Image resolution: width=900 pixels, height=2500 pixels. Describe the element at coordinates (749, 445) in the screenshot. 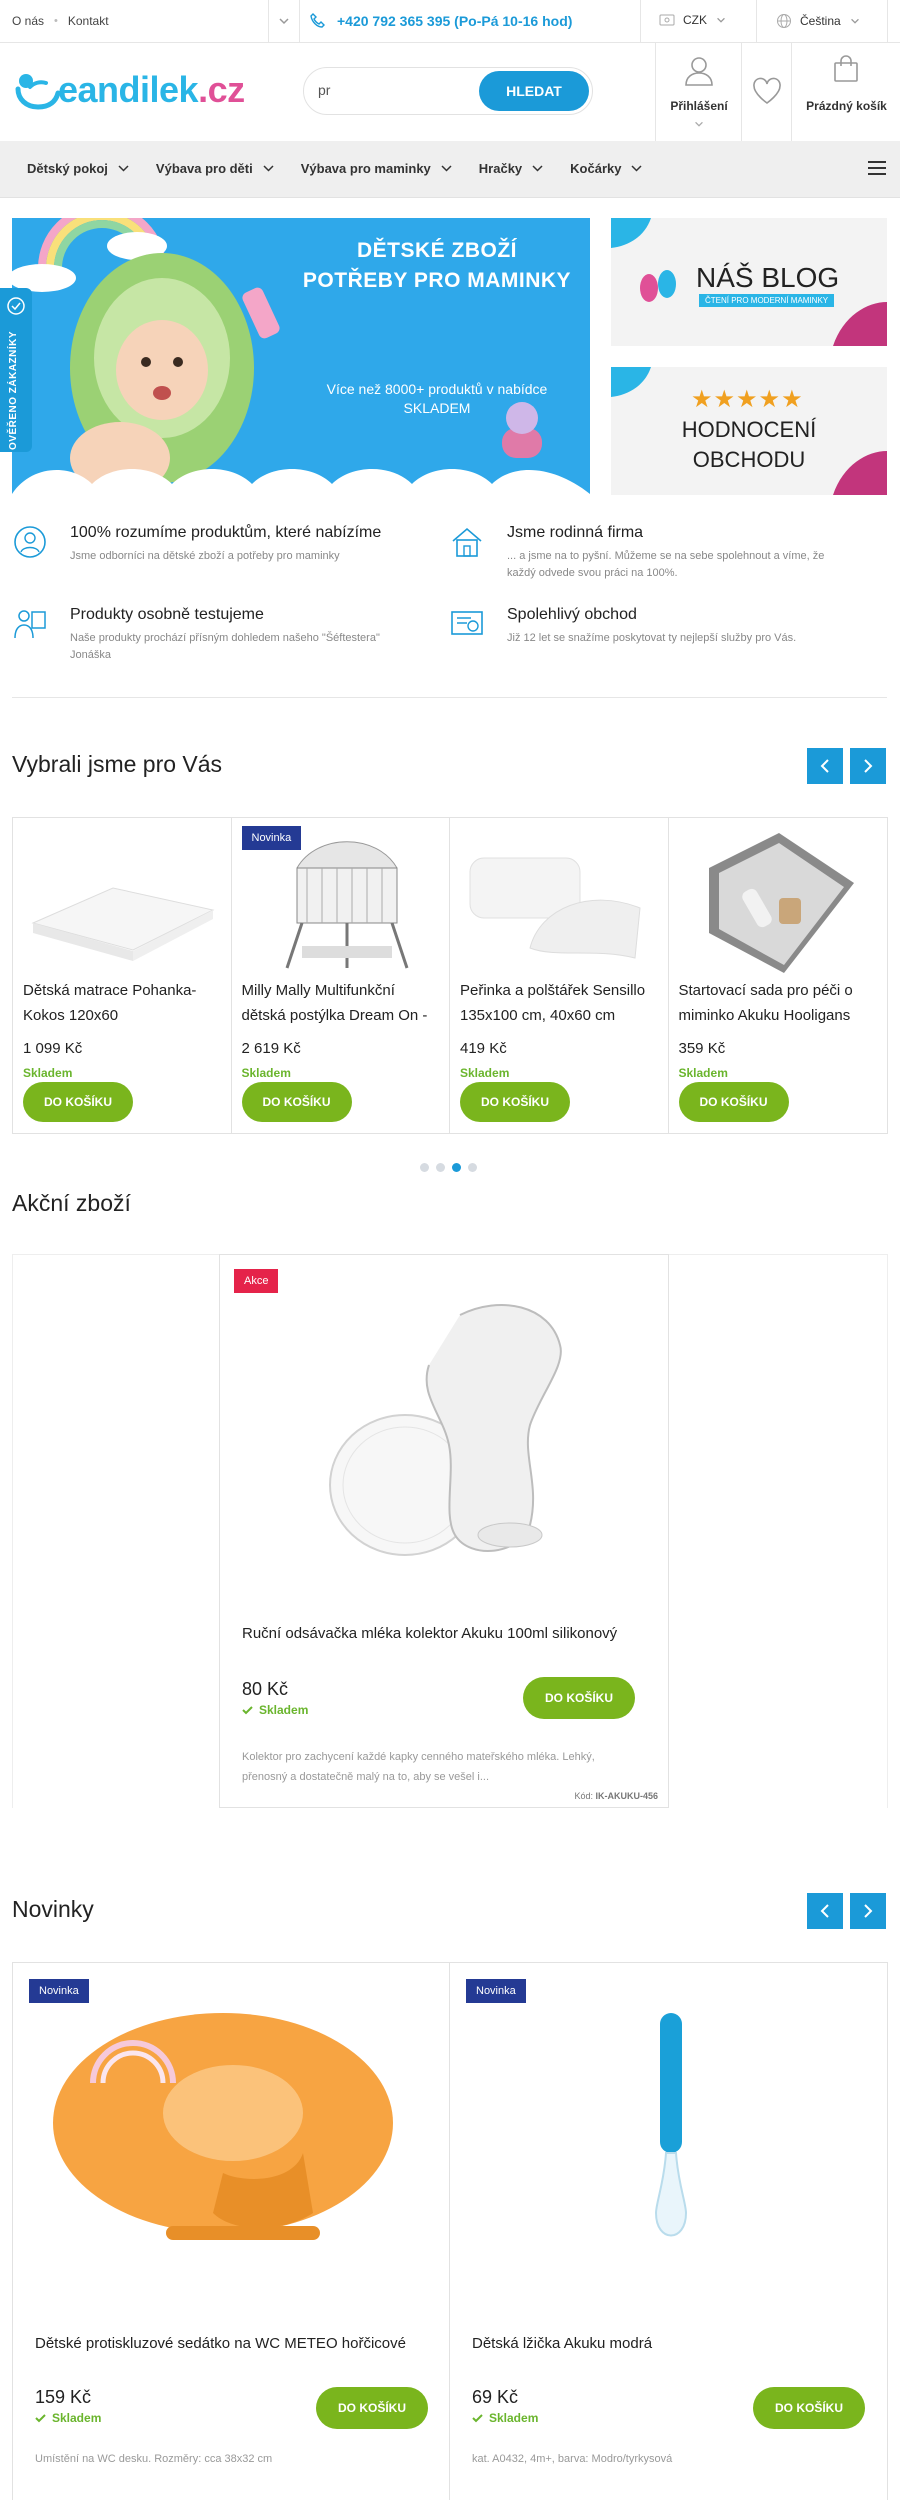

I see `rating-title: HODNOCENÍ OBCHODU` at that location.